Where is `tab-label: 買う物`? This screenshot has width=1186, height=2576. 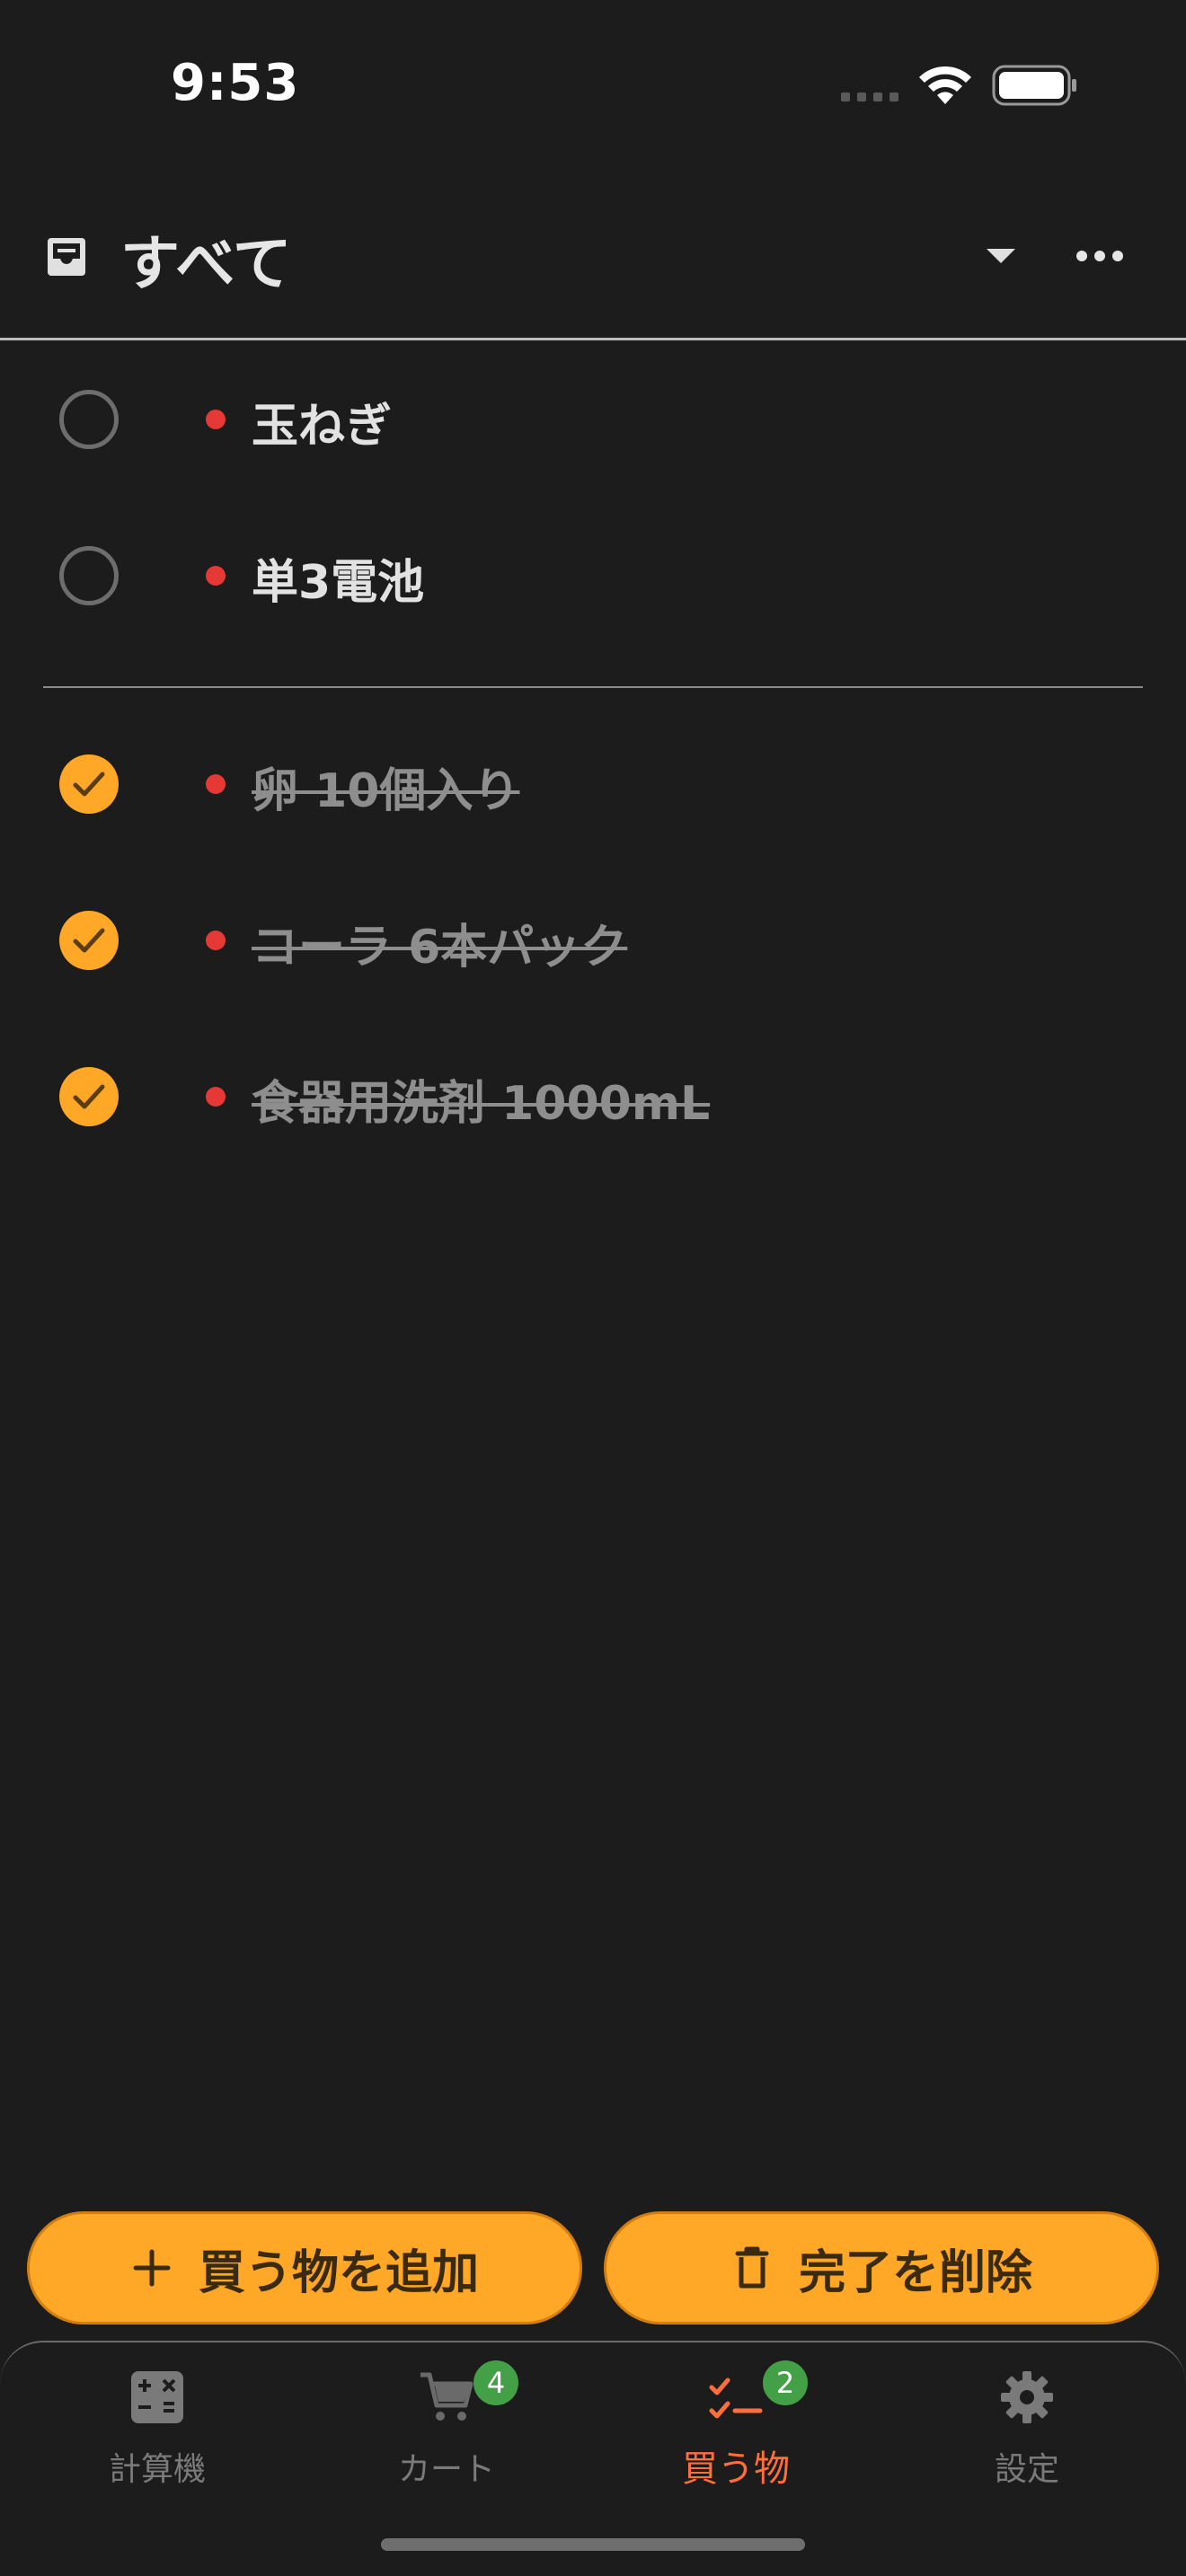 tab-label: 買う物 is located at coordinates (736, 2469).